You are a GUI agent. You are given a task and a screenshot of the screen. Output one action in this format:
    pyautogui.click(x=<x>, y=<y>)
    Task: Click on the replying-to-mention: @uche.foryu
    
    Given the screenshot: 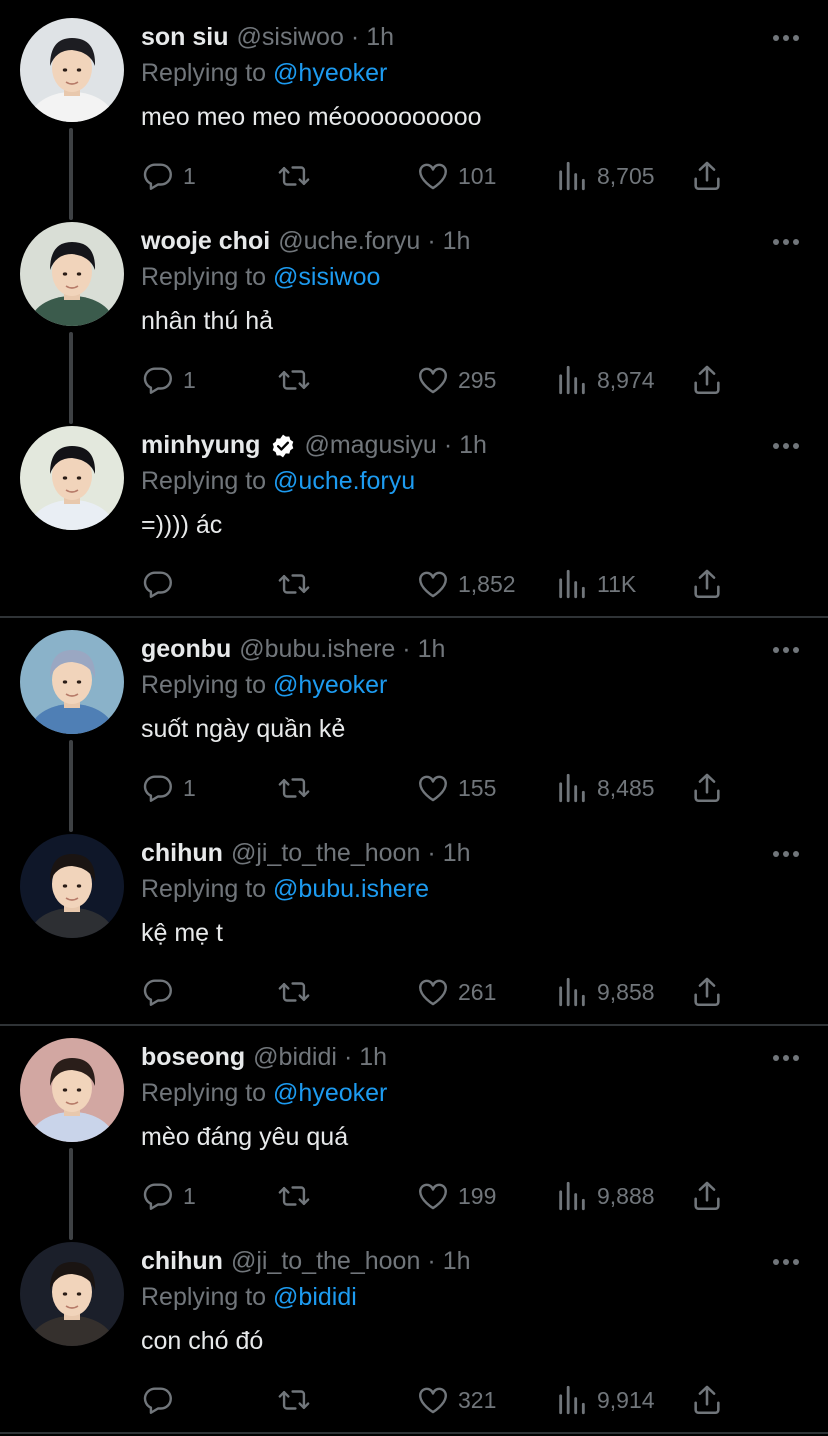 What is the action you would take?
    pyautogui.click(x=344, y=481)
    